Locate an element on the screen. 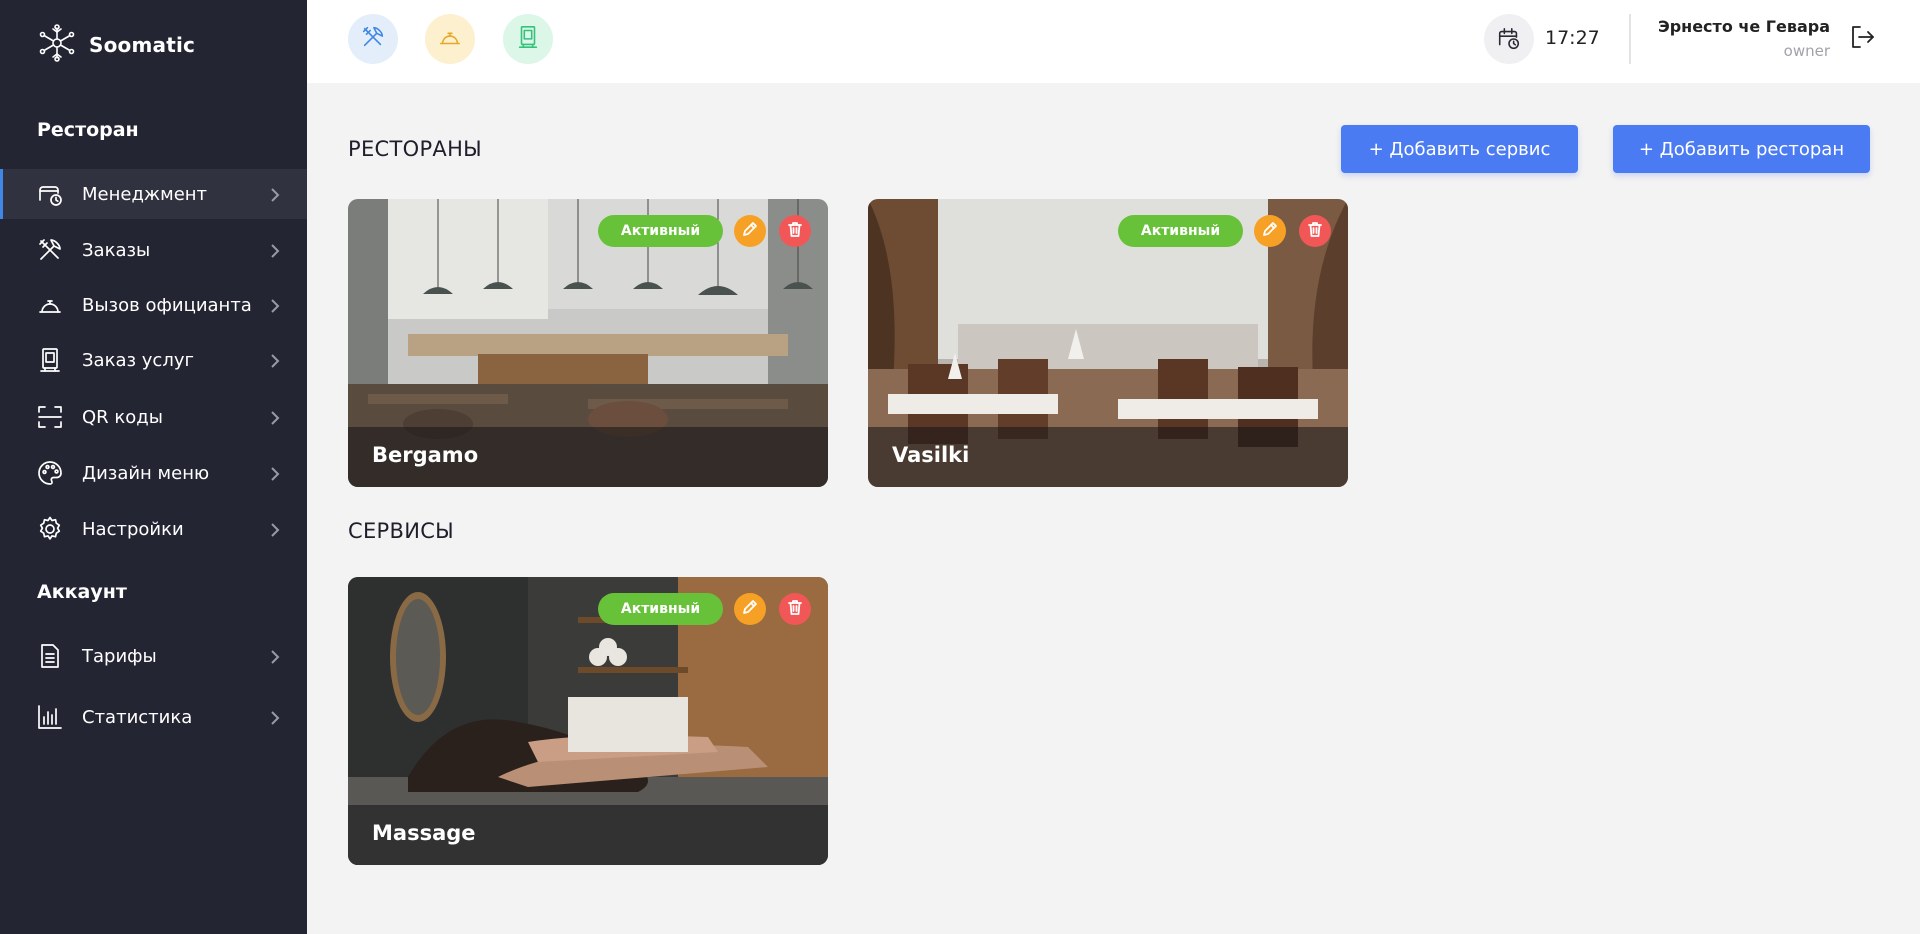 The height and width of the screenshot is (934, 1920). sidebar-section-restaurant: Ресторан is located at coordinates (88, 130).